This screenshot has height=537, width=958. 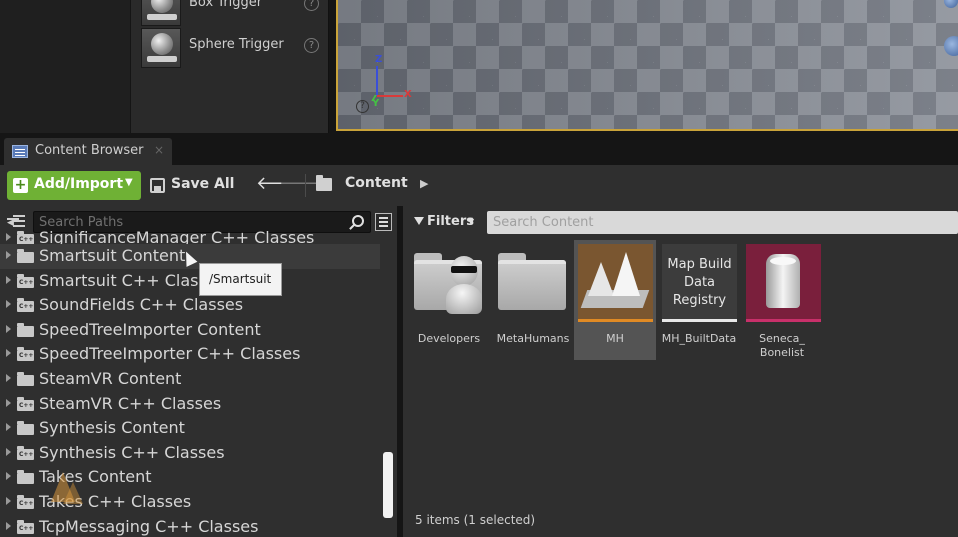 I want to click on place-item-sphere-trigger: Sphere Trigger ?, so click(x=230, y=47).